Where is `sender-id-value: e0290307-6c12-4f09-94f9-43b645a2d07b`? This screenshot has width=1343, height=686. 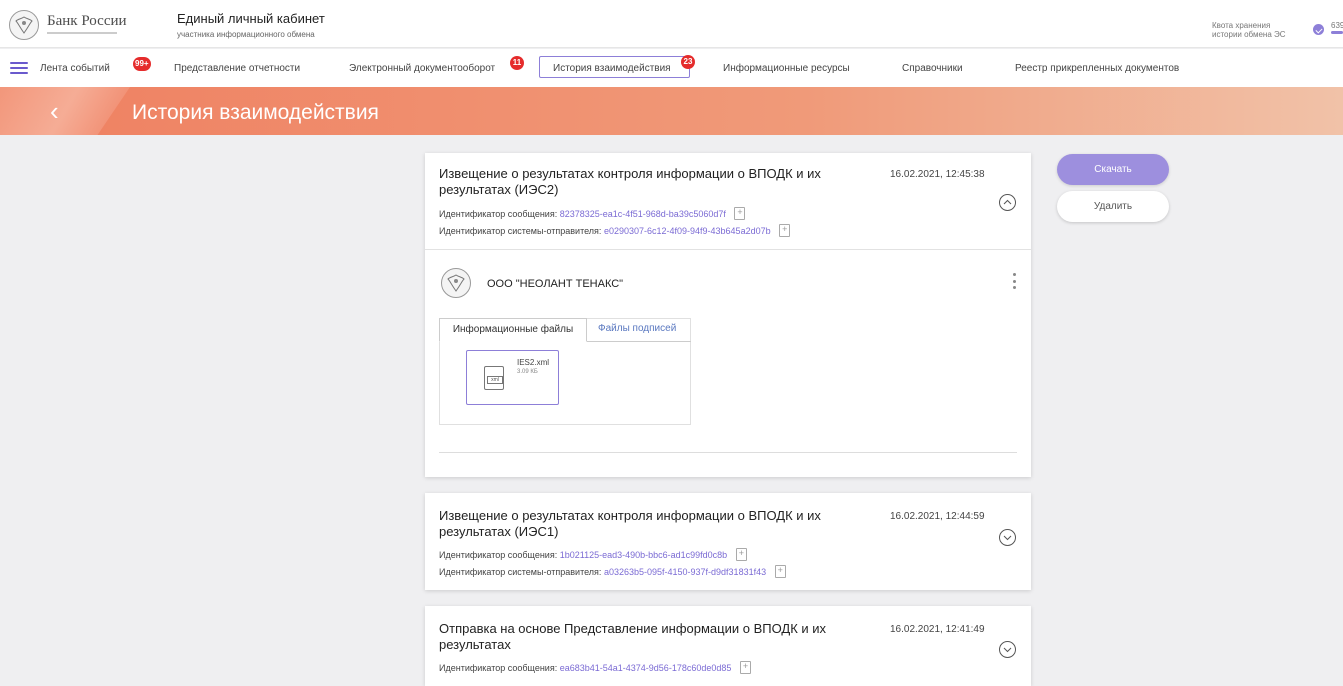
sender-id-value: e0290307-6c12-4f09-94f9-43b645a2d07b is located at coordinates (687, 231).